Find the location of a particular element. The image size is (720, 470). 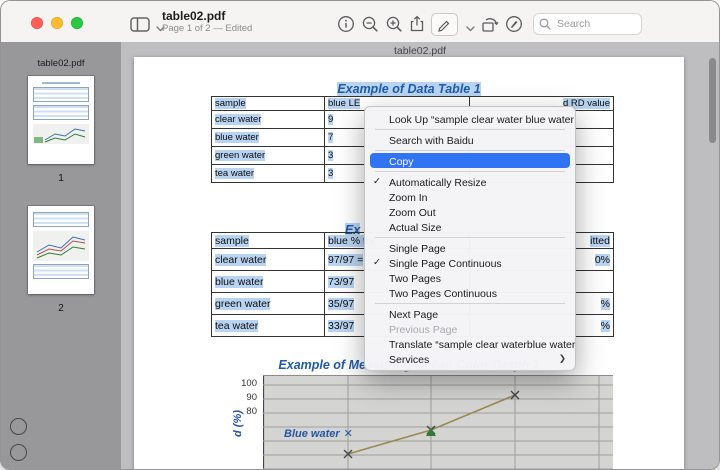

doc-heading-1: Example of Data Table 1 is located at coordinates (409, 89).